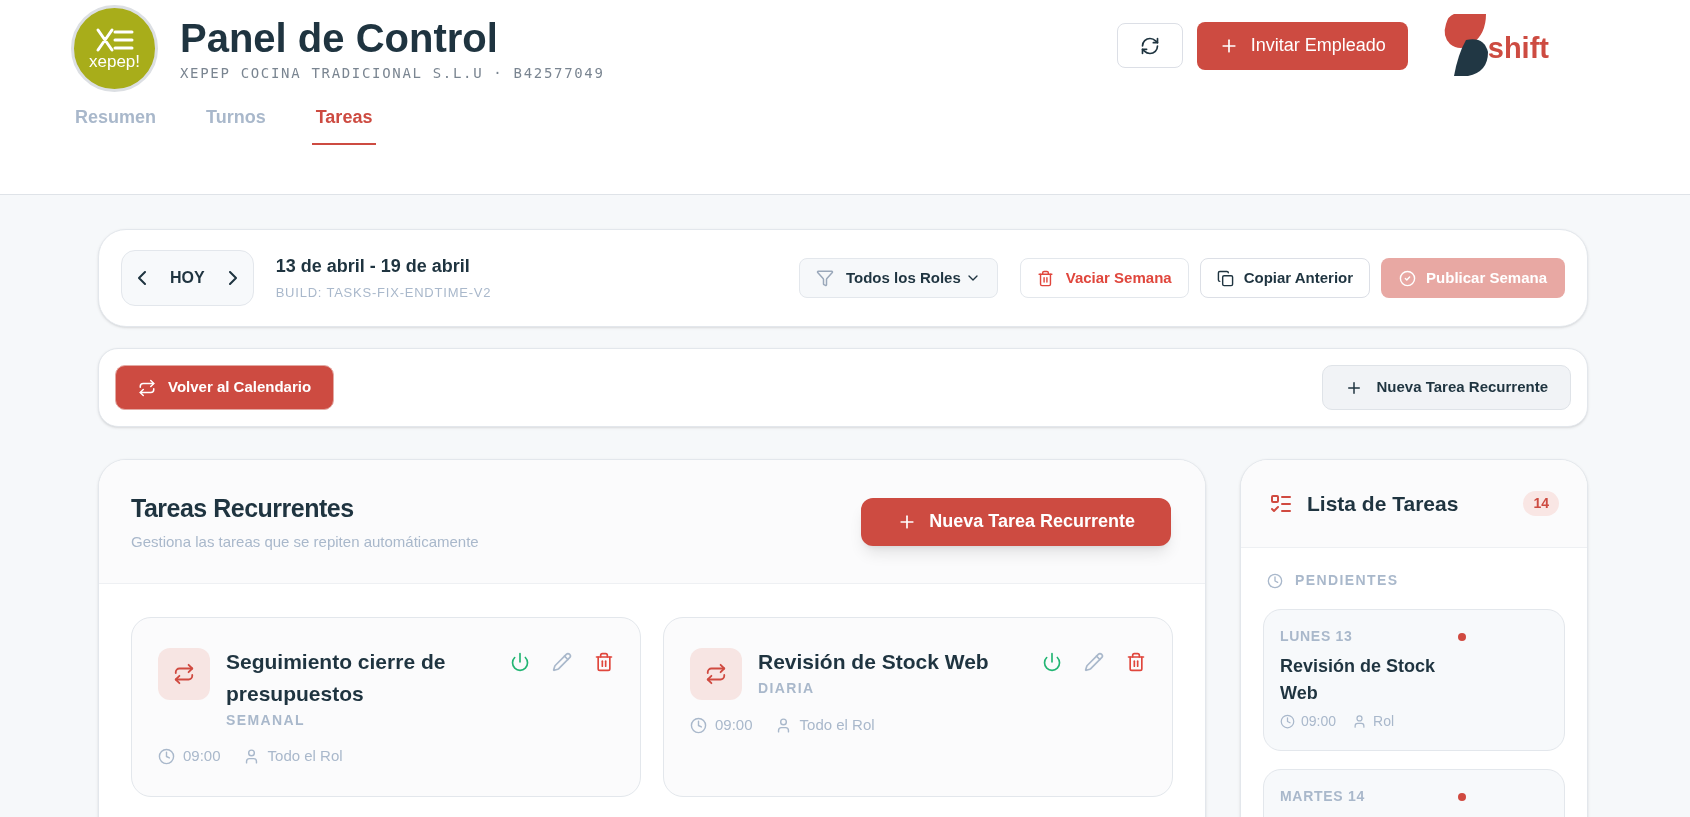 This screenshot has width=1690, height=817. I want to click on nav-tab: Tareas, so click(344, 124).